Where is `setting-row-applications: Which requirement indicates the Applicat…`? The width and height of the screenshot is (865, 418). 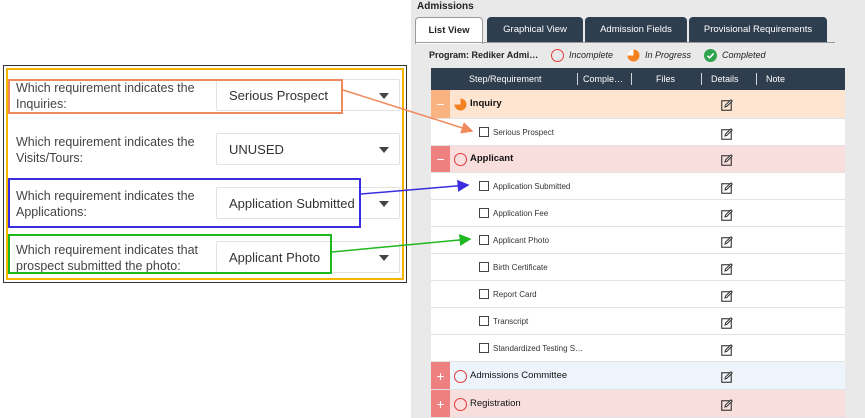
setting-row-applications: Which requirement indicates the Applicat… is located at coordinates (205, 207).